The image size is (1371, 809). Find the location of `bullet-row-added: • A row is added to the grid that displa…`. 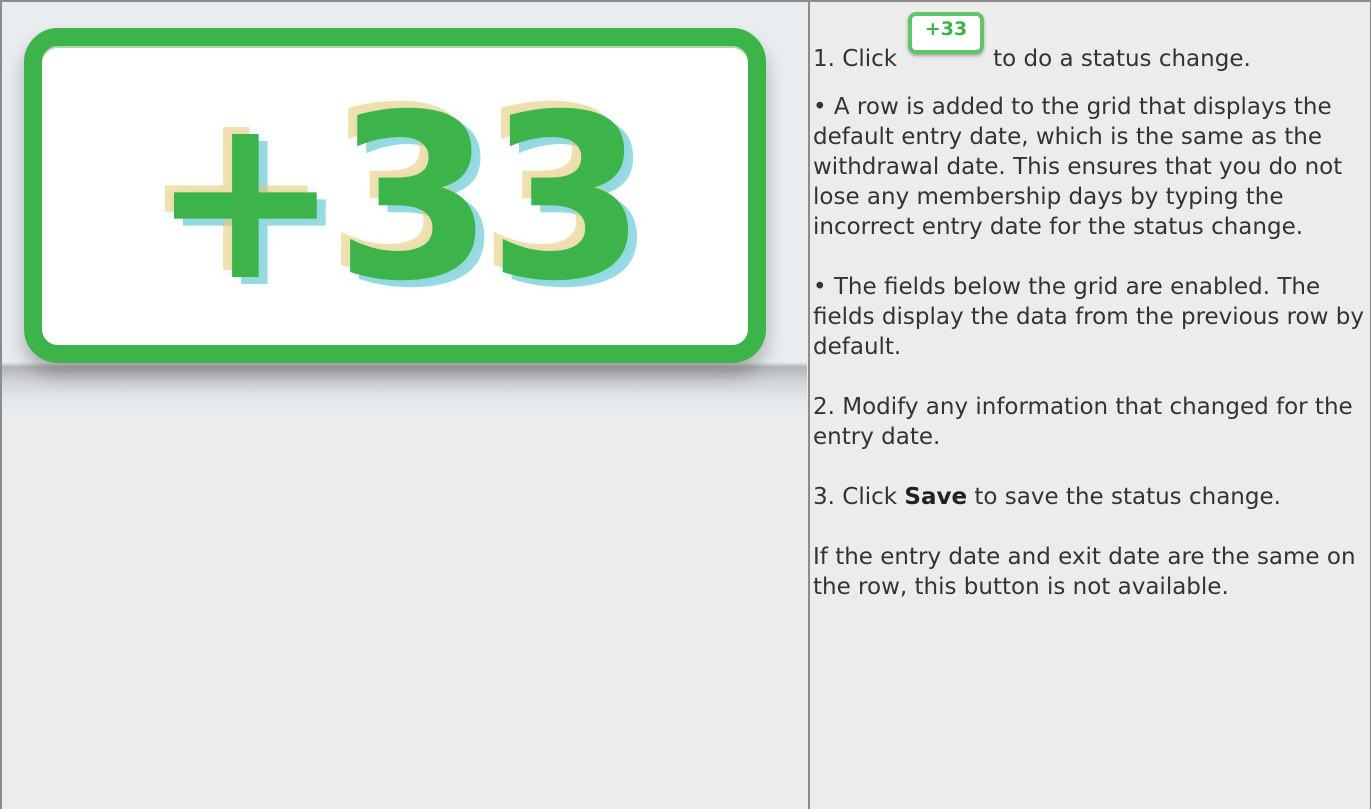

bullet-row-added: • A row is added to the grid that displa… is located at coordinates (1078, 167).